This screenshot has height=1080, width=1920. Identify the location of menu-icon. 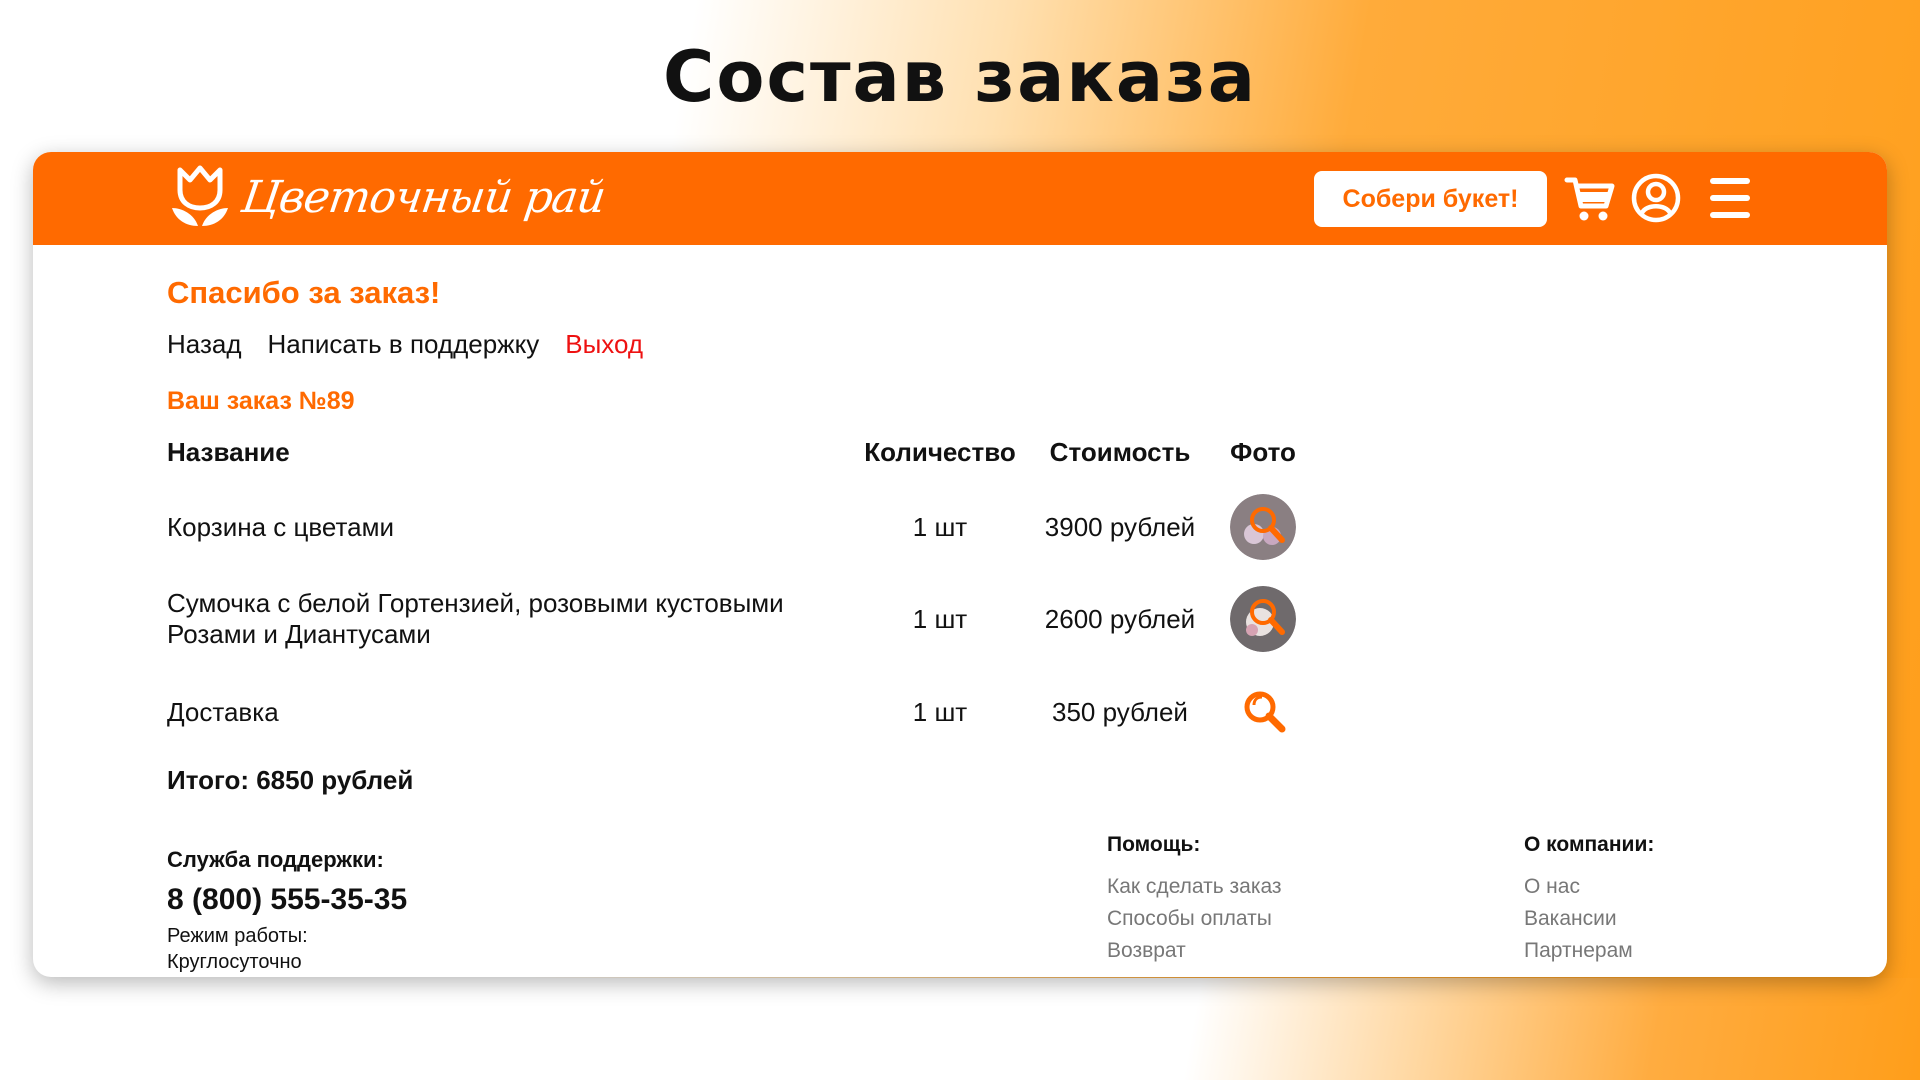
(1732, 198).